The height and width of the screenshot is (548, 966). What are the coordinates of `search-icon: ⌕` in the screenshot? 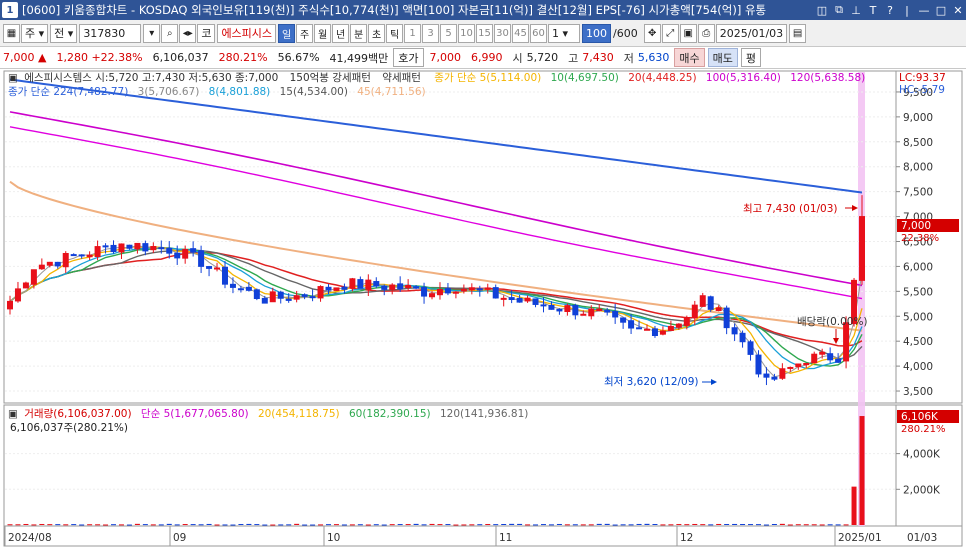 It's located at (170, 33).